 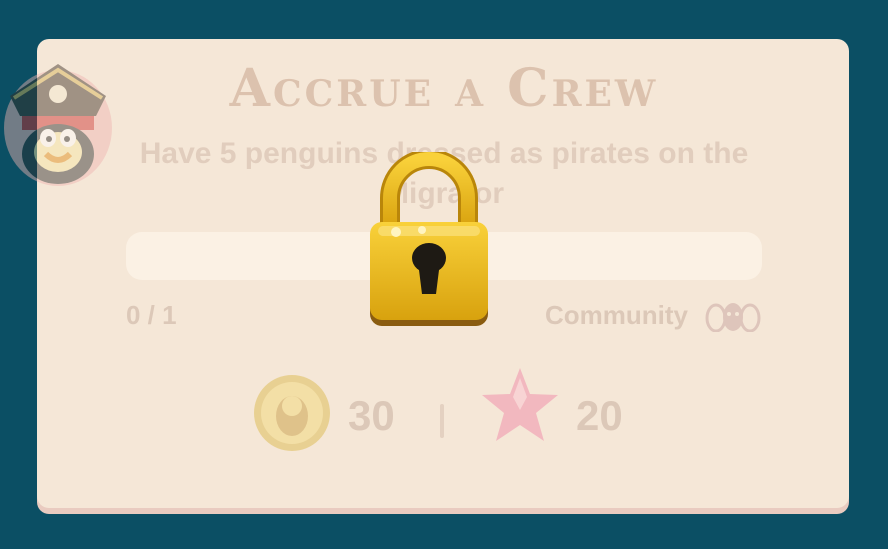 I want to click on coin-reward-value: 30, so click(x=371, y=415).